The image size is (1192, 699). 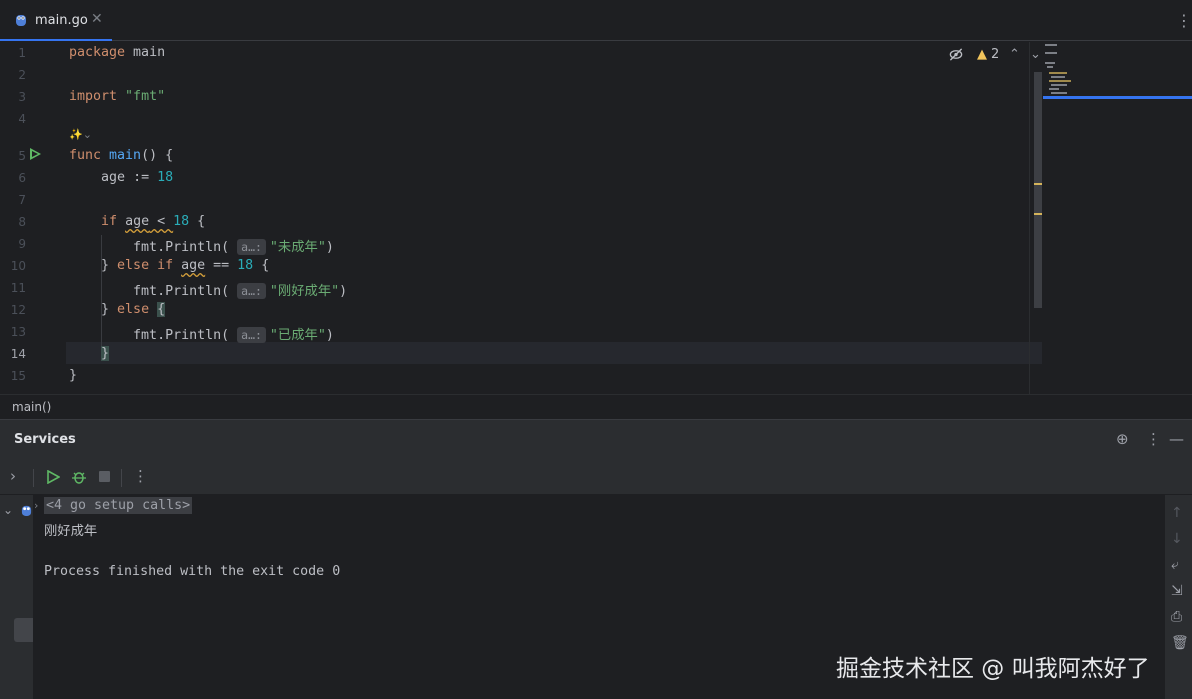 What do you see at coordinates (18, 266) in the screenshot?
I see `line-number: 10` at bounding box center [18, 266].